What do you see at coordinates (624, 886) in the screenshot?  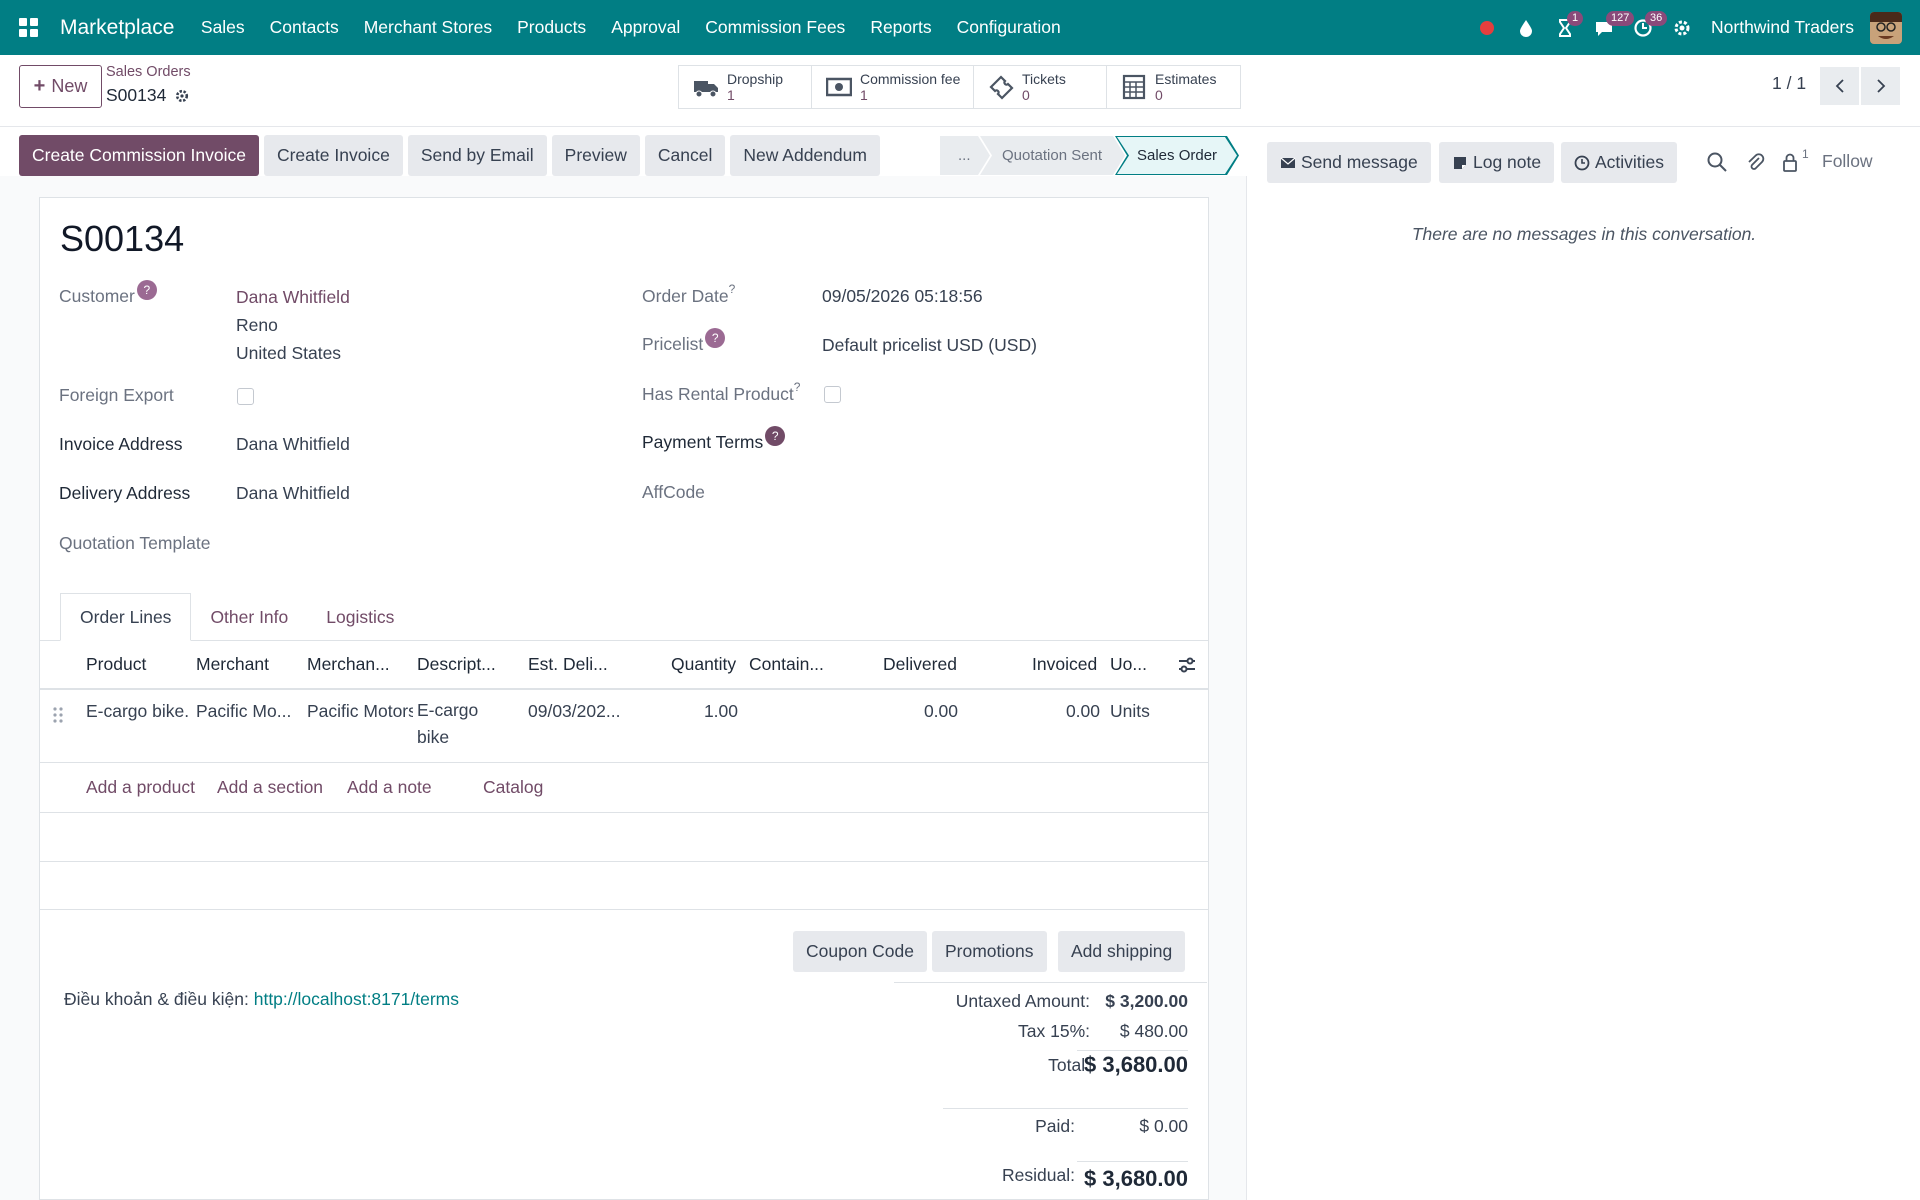 I see `empty-row` at bounding box center [624, 886].